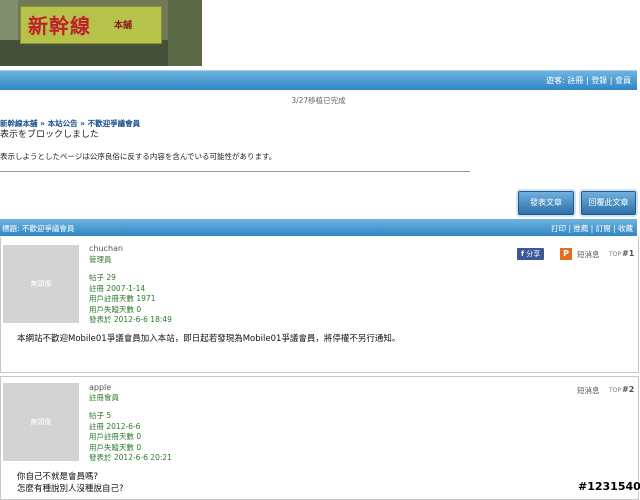  What do you see at coordinates (546, 203) in the screenshot?
I see `new-post-button: 發表文章` at bounding box center [546, 203].